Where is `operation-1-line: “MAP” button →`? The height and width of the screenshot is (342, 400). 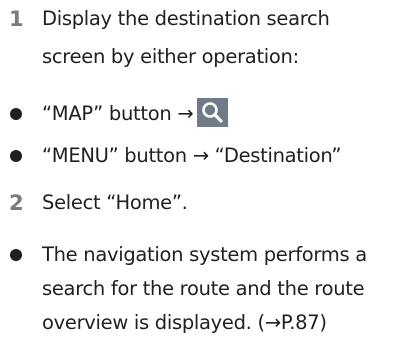 operation-1-line: “MAP” button → is located at coordinates (135, 114).